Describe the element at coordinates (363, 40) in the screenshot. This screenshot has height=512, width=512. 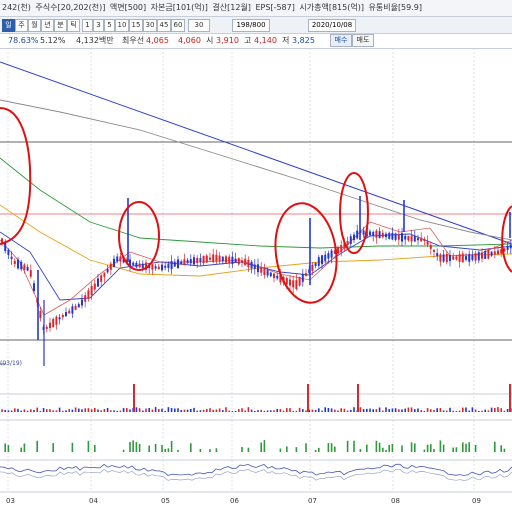
I see `sell-order-button: 매도` at that location.